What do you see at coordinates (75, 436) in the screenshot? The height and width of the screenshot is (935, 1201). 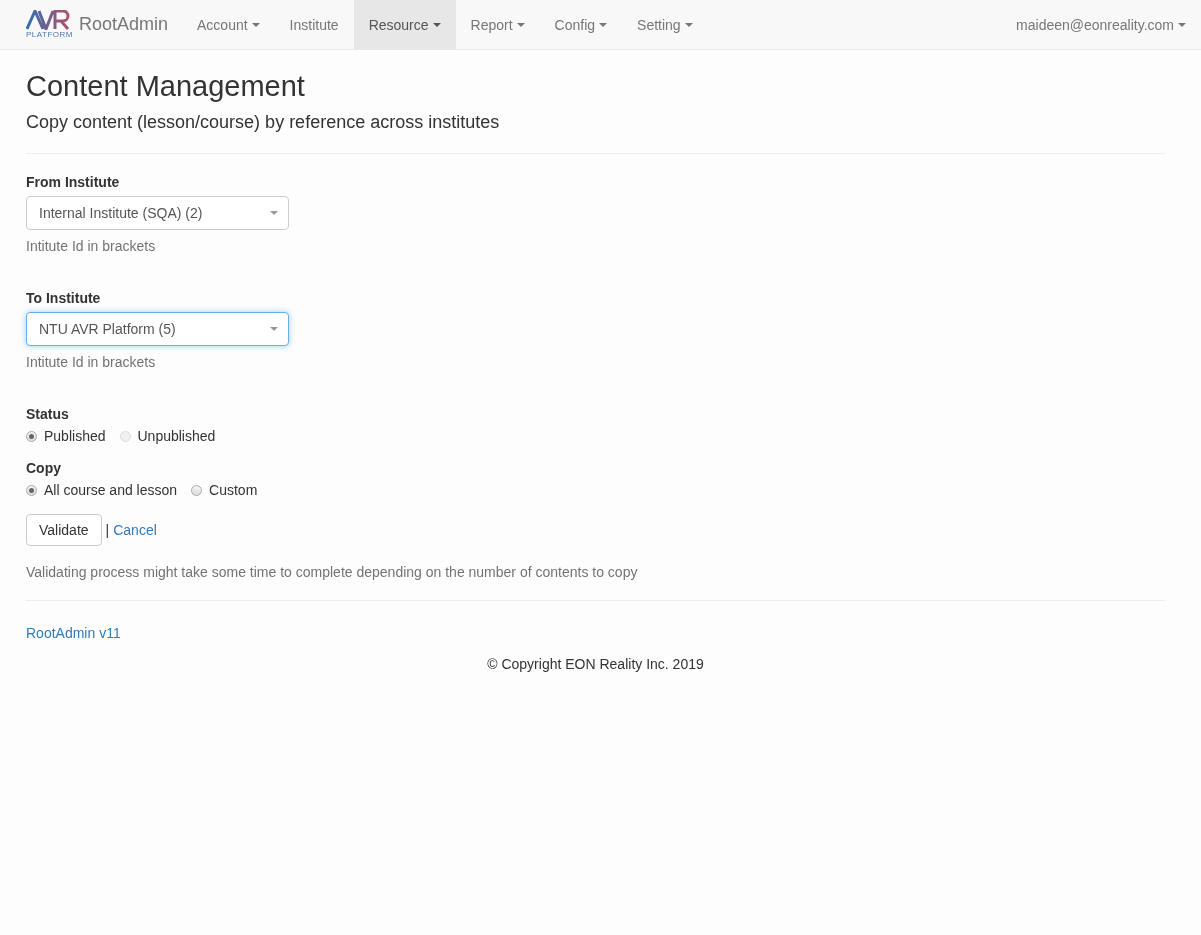 I see `radio-label: Published` at bounding box center [75, 436].